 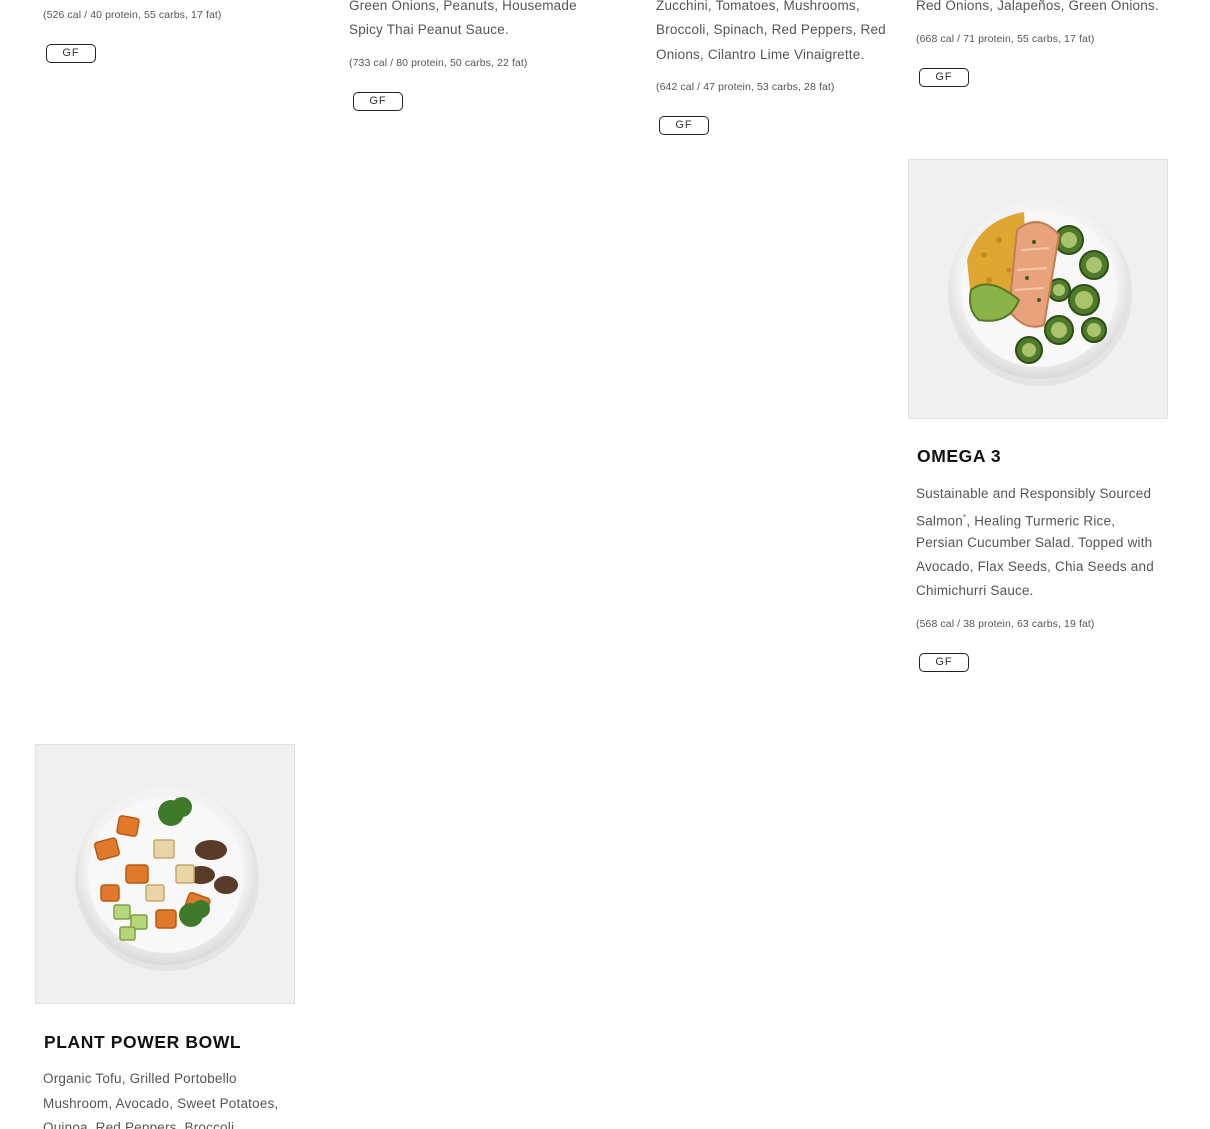 What do you see at coordinates (141, 1124) in the screenshot?
I see `item-description-line: Quinoa, Red Peppers, Broccoli,` at bounding box center [141, 1124].